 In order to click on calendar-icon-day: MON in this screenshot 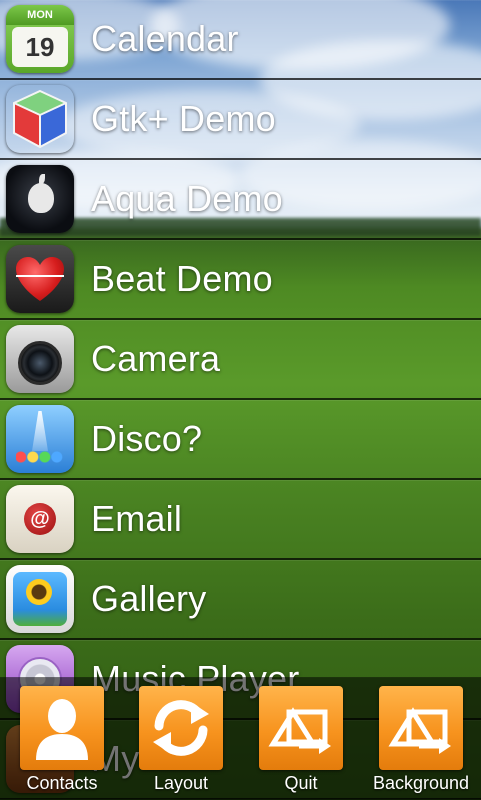, I will do `click(40, 15)`.